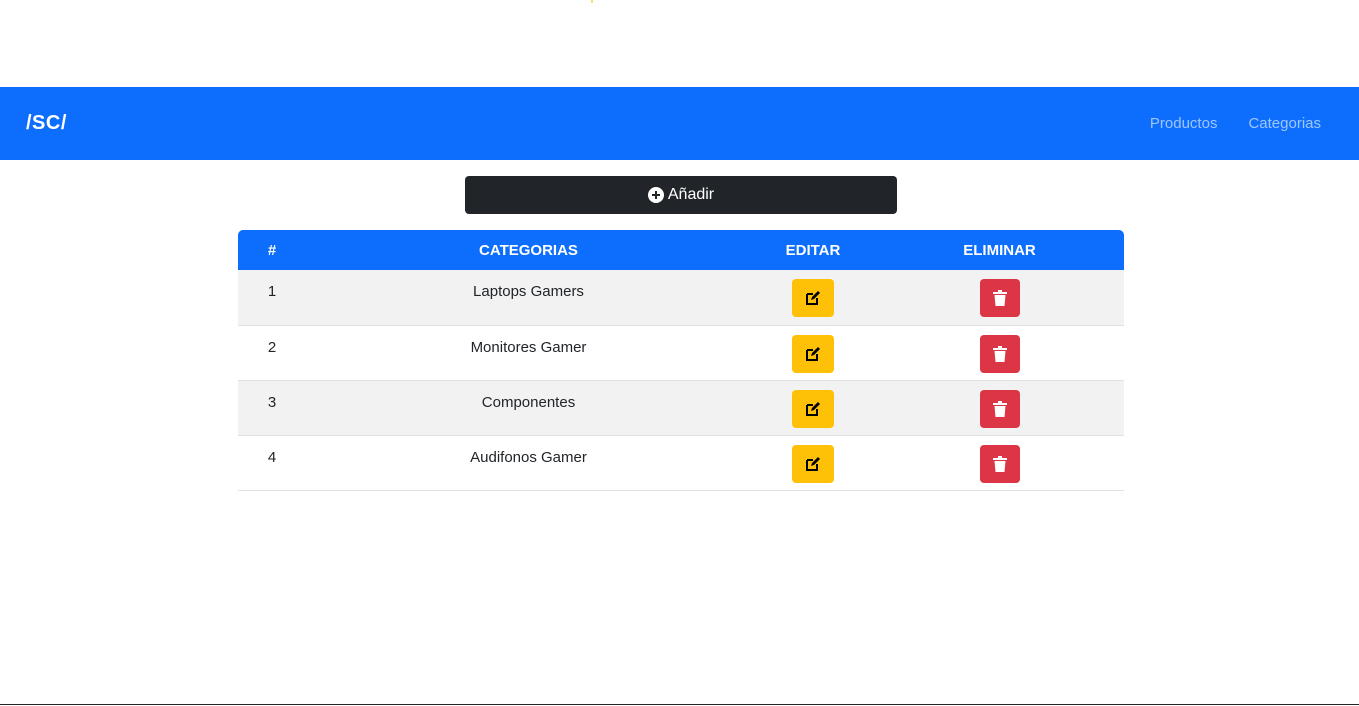  I want to click on brand-logo: /SC/, so click(46, 123).